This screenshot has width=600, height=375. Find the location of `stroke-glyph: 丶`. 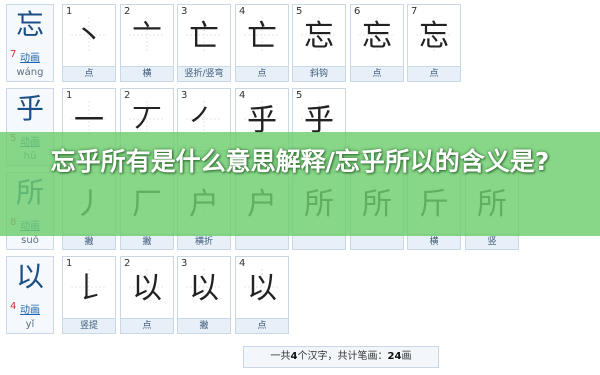

stroke-glyph: 丶 is located at coordinates (89, 35).